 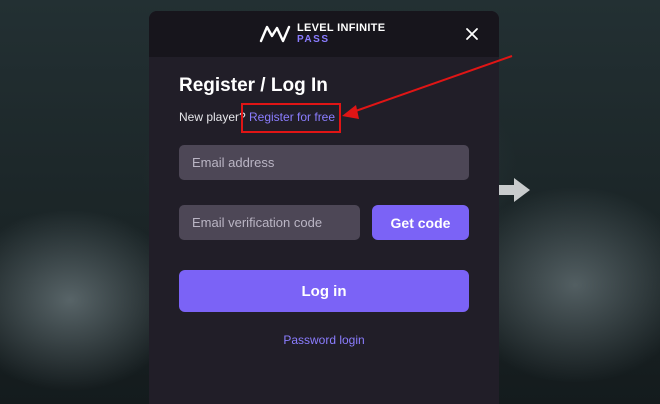 What do you see at coordinates (212, 117) in the screenshot?
I see `new-player-label: New player?` at bounding box center [212, 117].